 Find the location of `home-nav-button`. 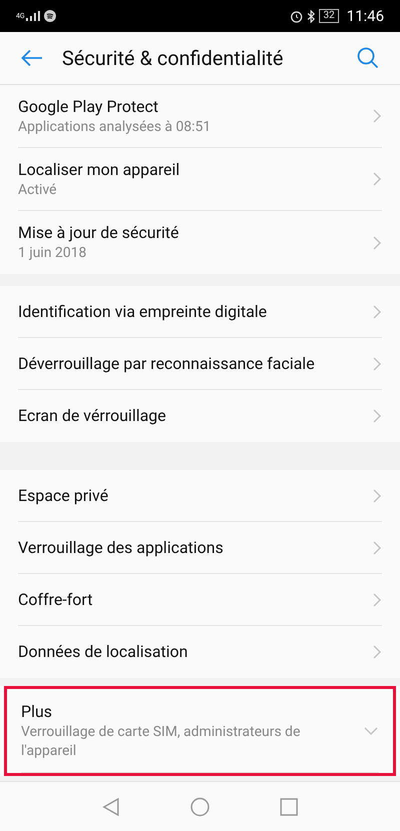

home-nav-button is located at coordinates (200, 806).